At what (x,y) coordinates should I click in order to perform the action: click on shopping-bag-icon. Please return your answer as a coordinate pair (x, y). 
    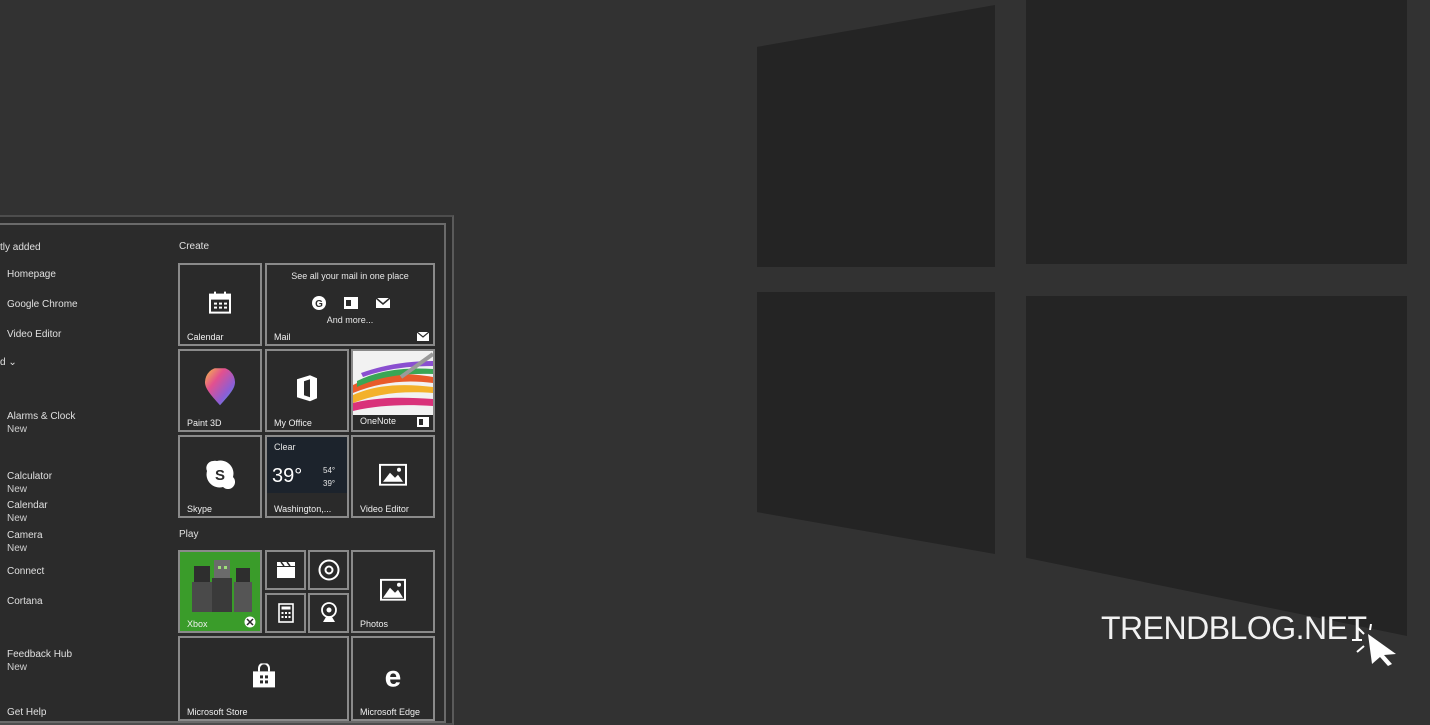
    Looking at the image, I should click on (263, 674).